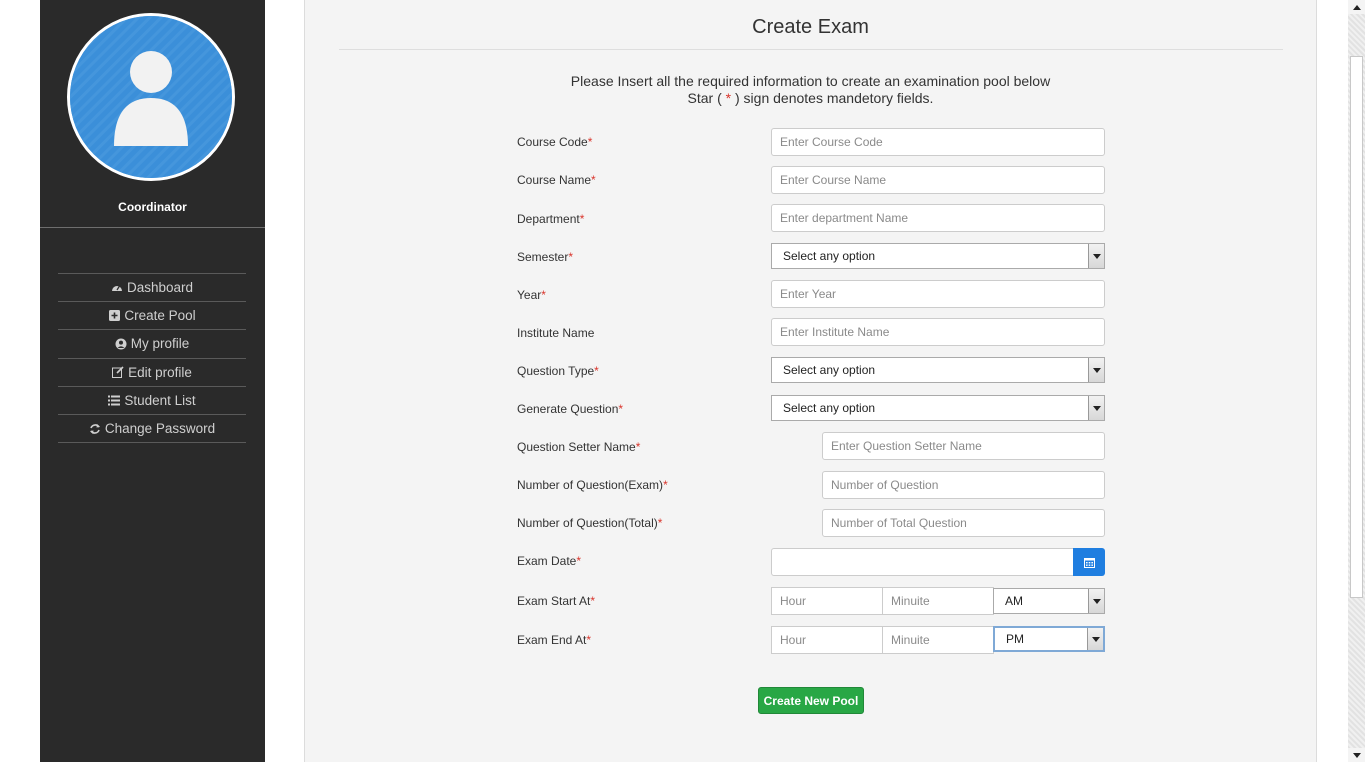 The image size is (1365, 762). Describe the element at coordinates (938, 180) in the screenshot. I see `course-name-input: Enter Course Name` at that location.